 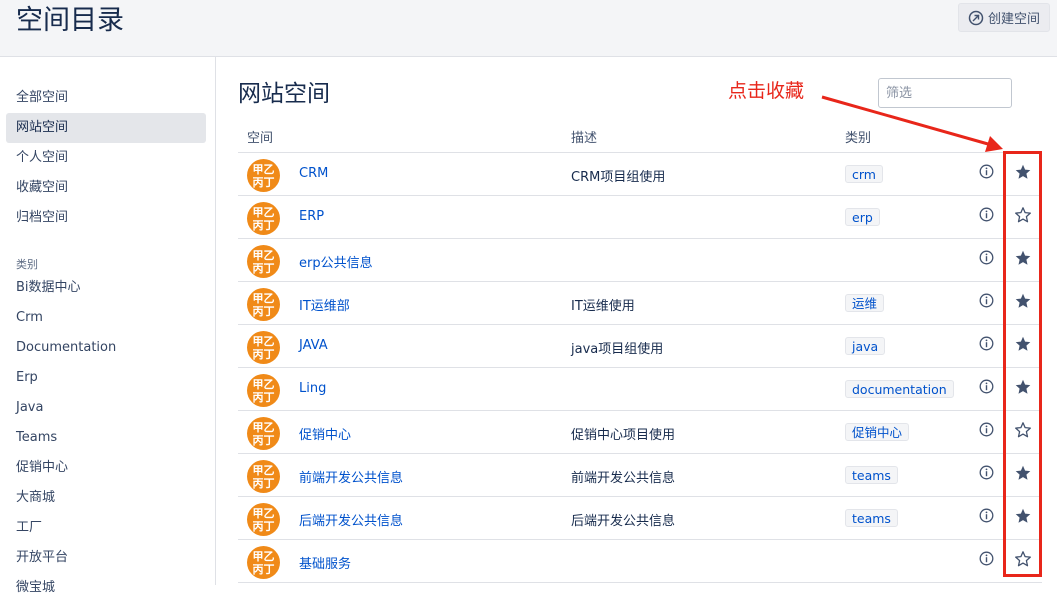 I want to click on category-label: Teams, so click(x=37, y=437).